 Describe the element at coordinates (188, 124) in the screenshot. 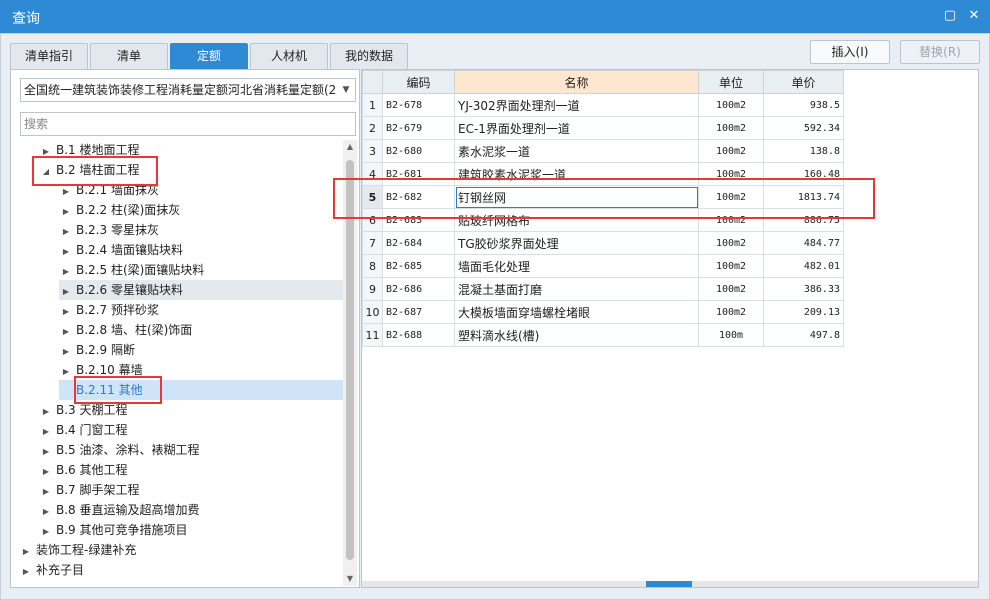

I see `search-input` at that location.